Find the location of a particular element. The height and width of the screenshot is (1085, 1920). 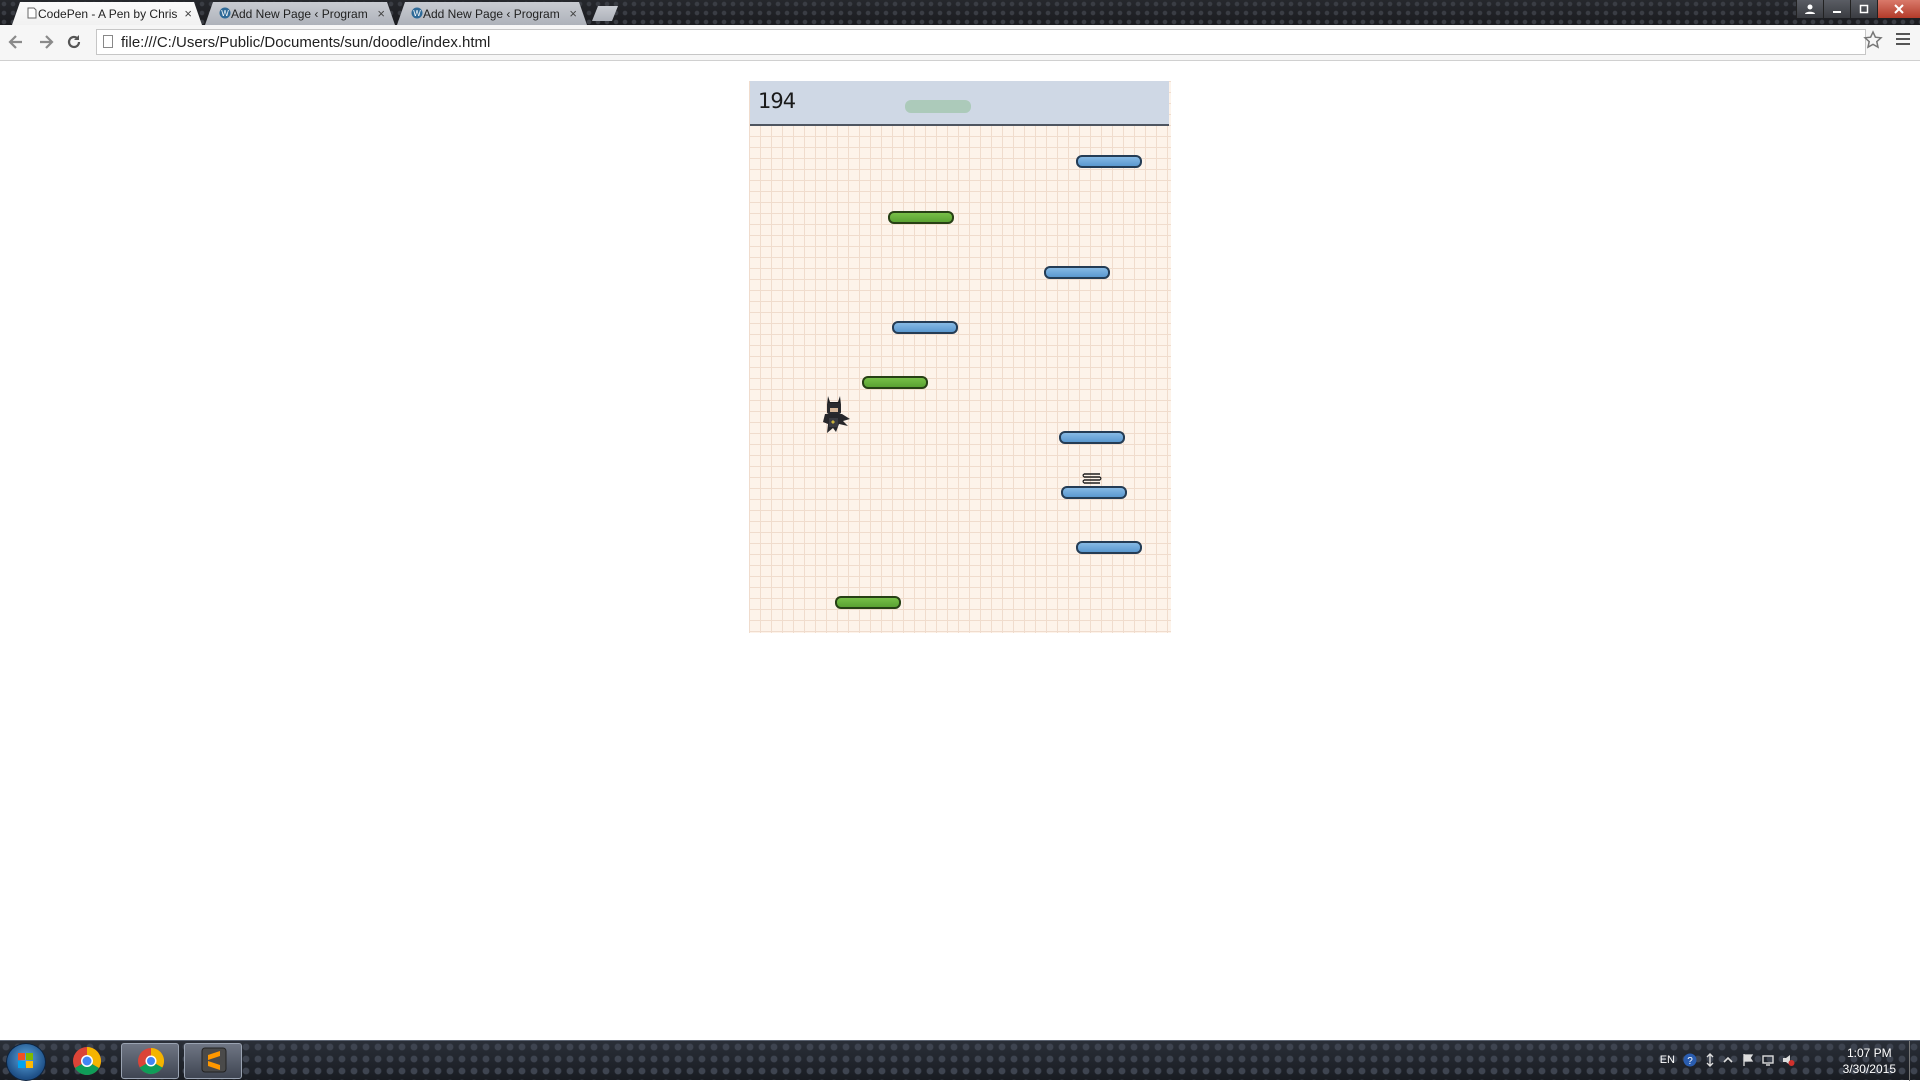

action-center-flag-icon is located at coordinates (1748, 1060).